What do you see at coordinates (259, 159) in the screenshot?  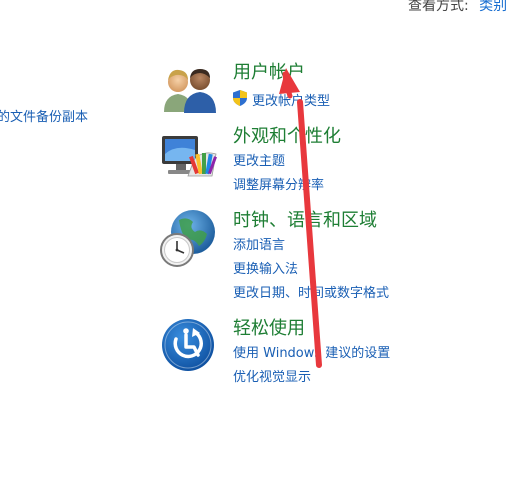 I see `link-change-theme: 更改主题` at bounding box center [259, 159].